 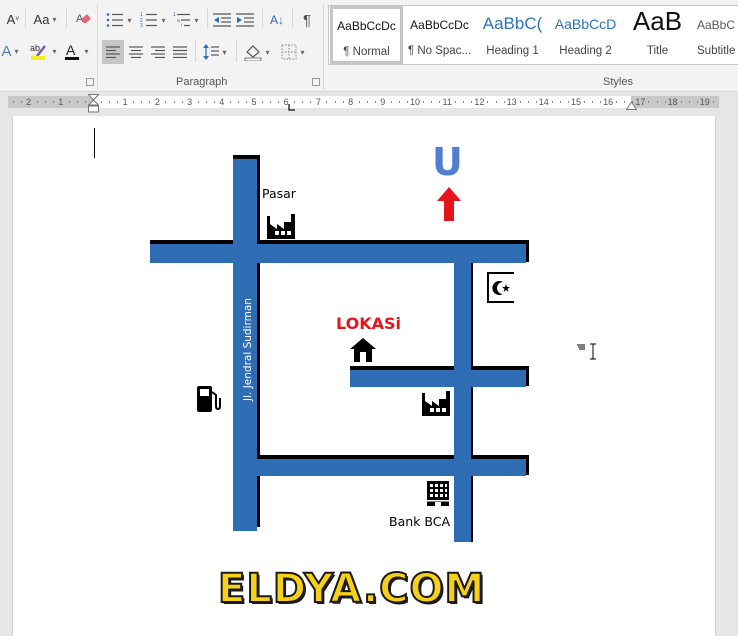 What do you see at coordinates (174, 15) in the screenshot?
I see `svg-text: 1` at bounding box center [174, 15].